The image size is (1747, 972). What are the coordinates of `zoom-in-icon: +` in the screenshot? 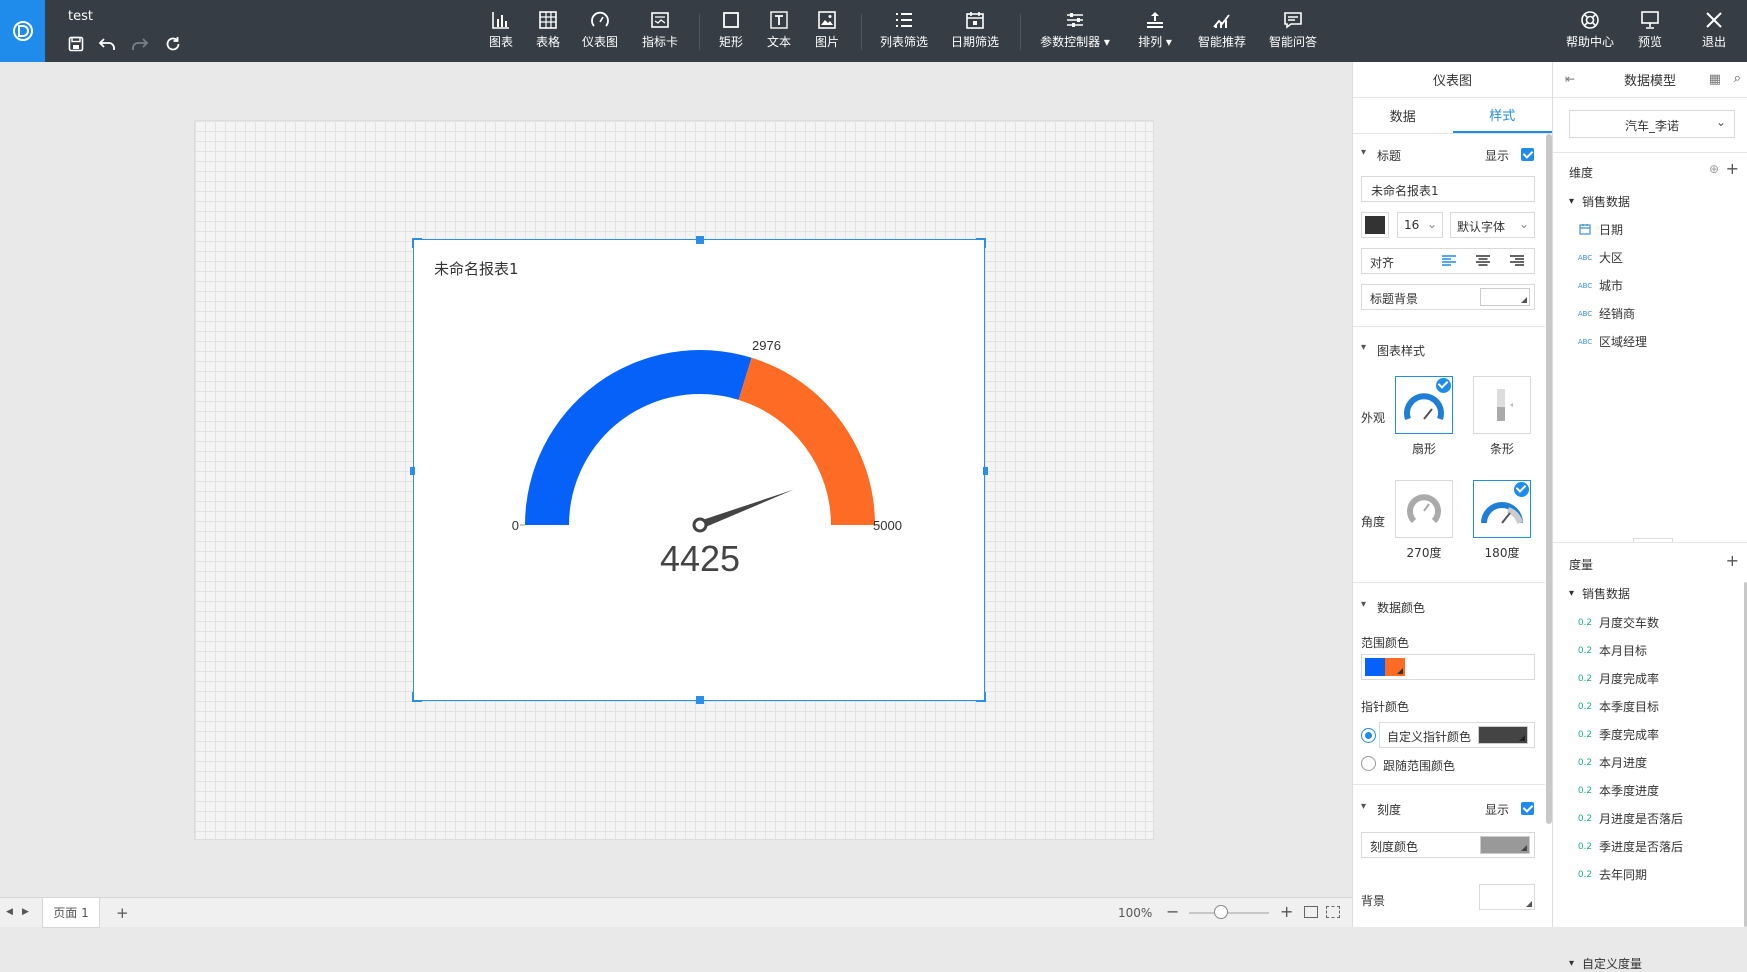 It's located at (1286, 911).